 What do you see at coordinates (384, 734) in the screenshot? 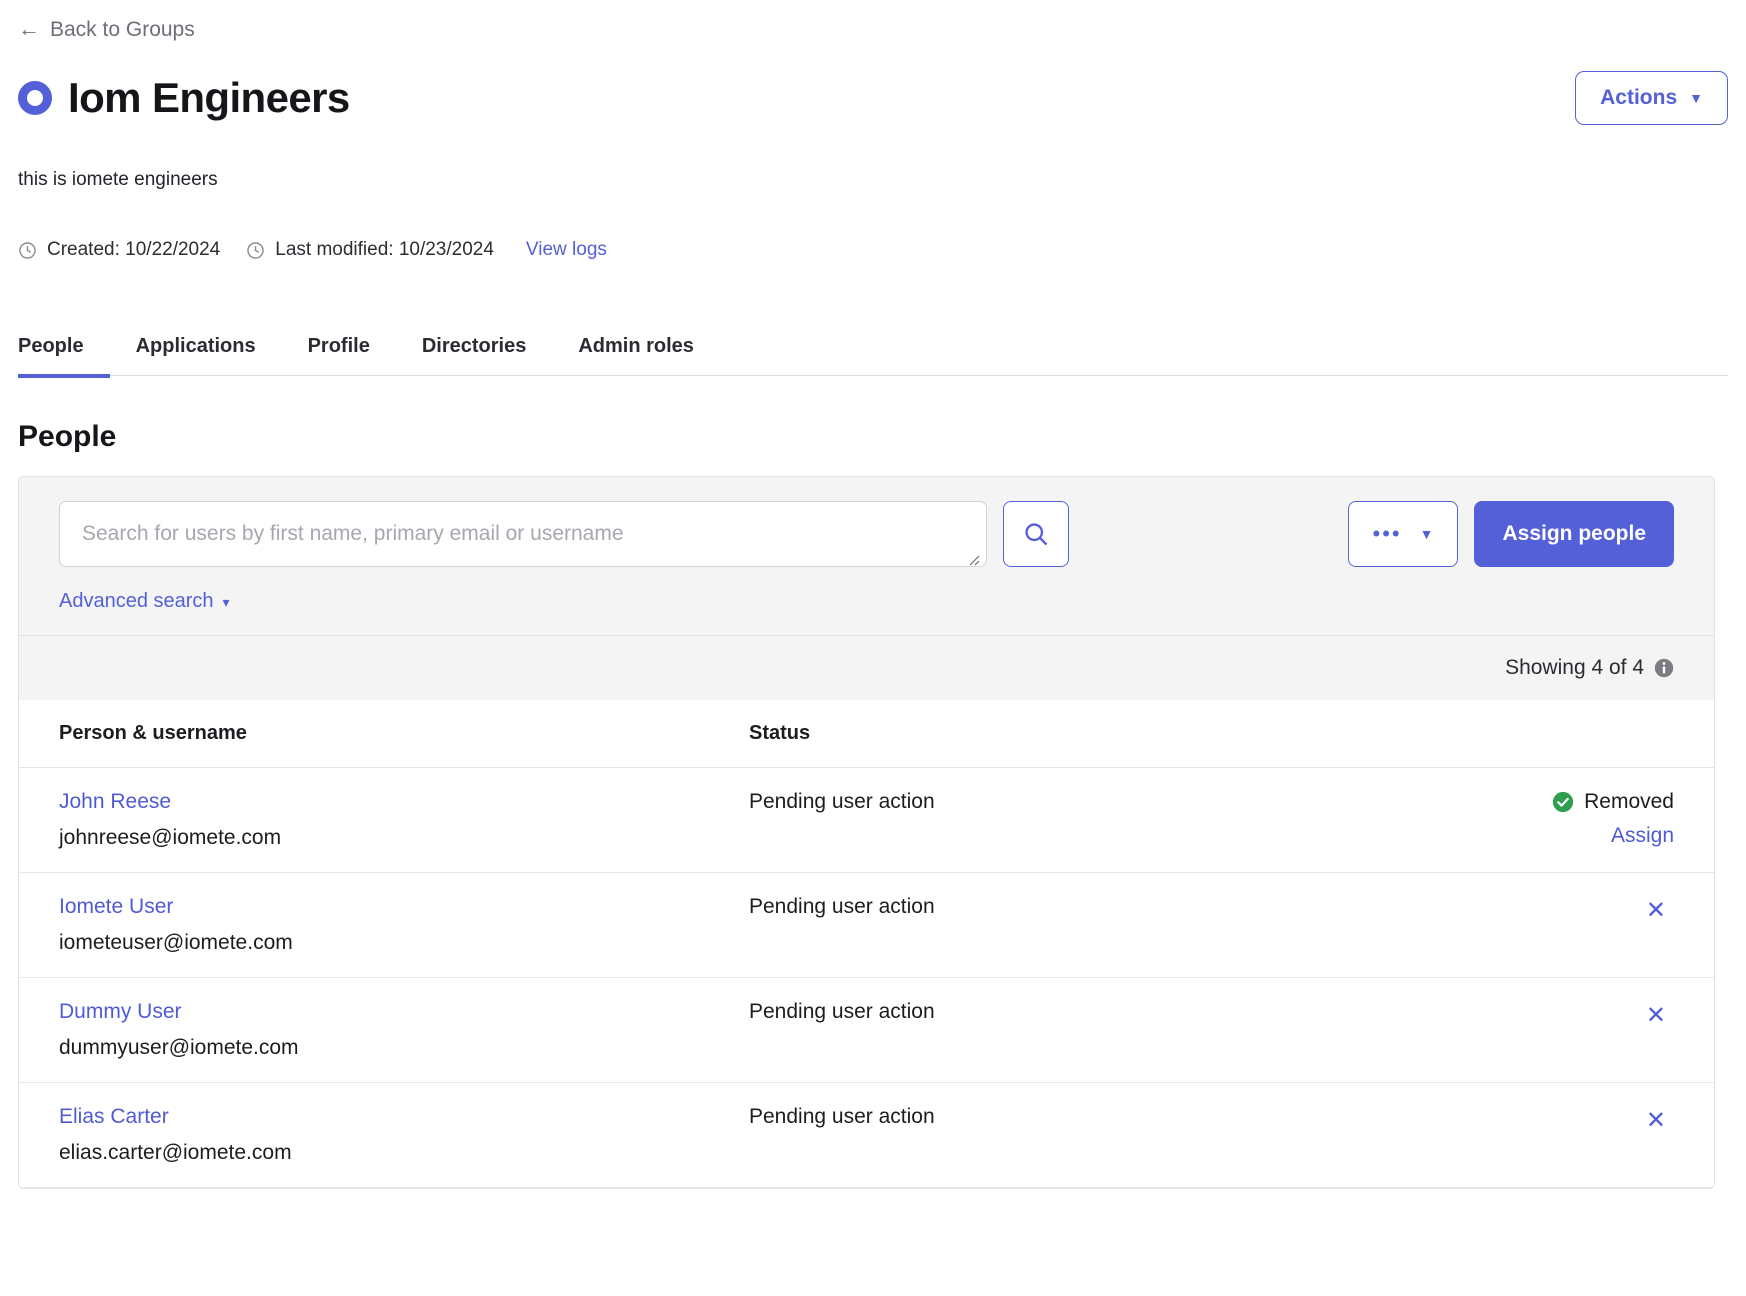
I see `column-header-person: Person & username` at bounding box center [384, 734].